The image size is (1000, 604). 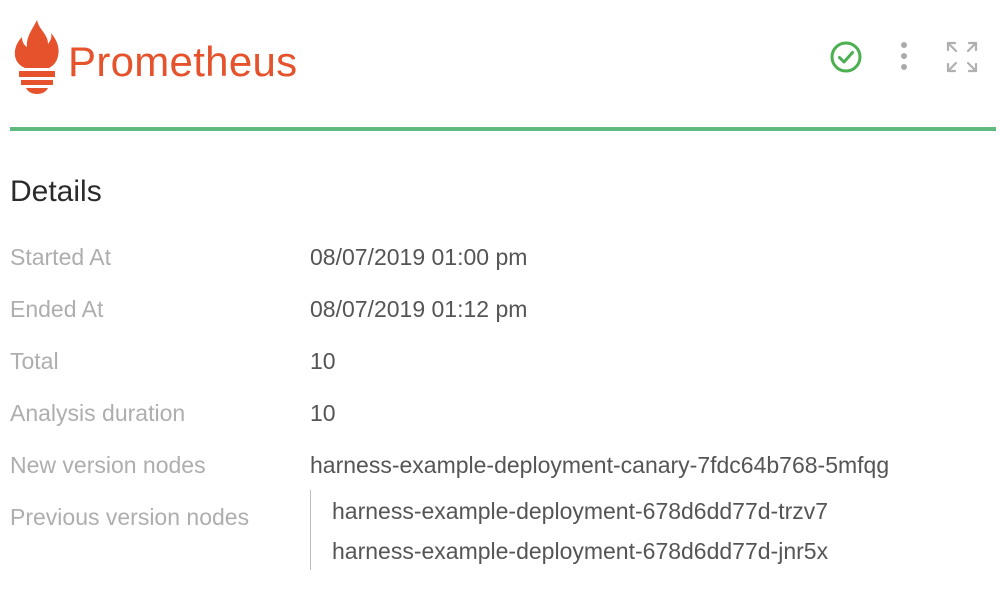 I want to click on started-at-value: 08/07/2019 01:00 pm, so click(x=419, y=257).